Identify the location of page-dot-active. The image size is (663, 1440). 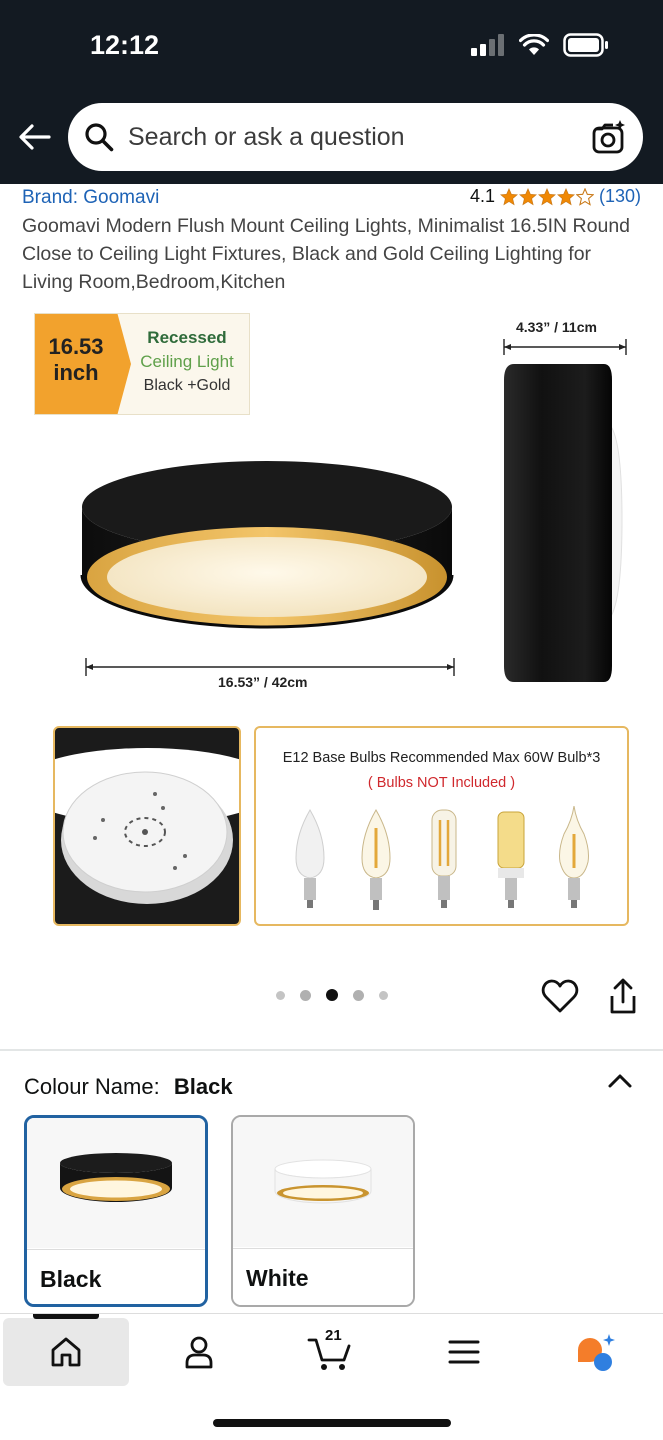
(332, 995).